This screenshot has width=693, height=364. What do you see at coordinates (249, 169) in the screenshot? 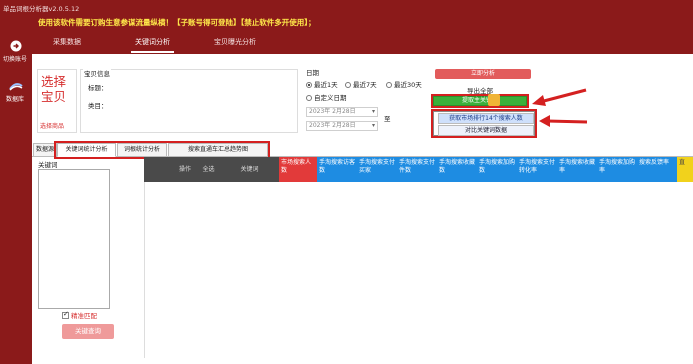
I see `grid-header-cell: 关键词` at bounding box center [249, 169].